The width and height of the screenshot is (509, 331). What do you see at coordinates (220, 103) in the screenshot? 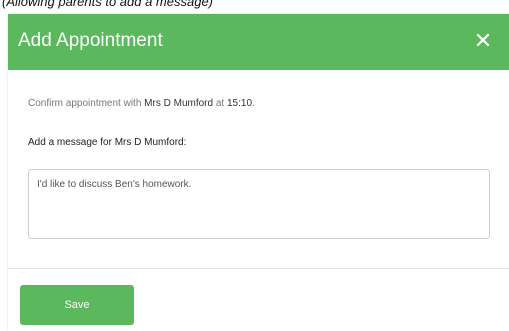
I see `confirm-middle: at` at bounding box center [220, 103].